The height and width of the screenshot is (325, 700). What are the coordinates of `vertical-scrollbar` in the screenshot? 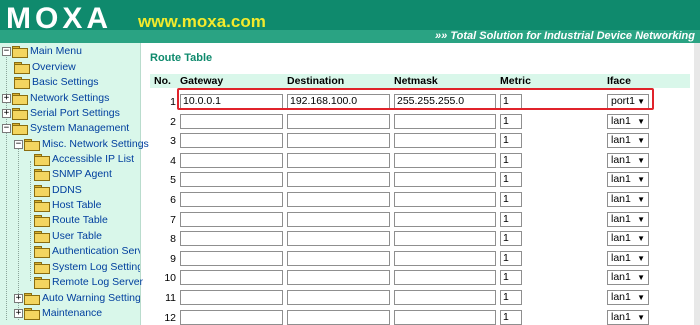 It's located at (697, 184).